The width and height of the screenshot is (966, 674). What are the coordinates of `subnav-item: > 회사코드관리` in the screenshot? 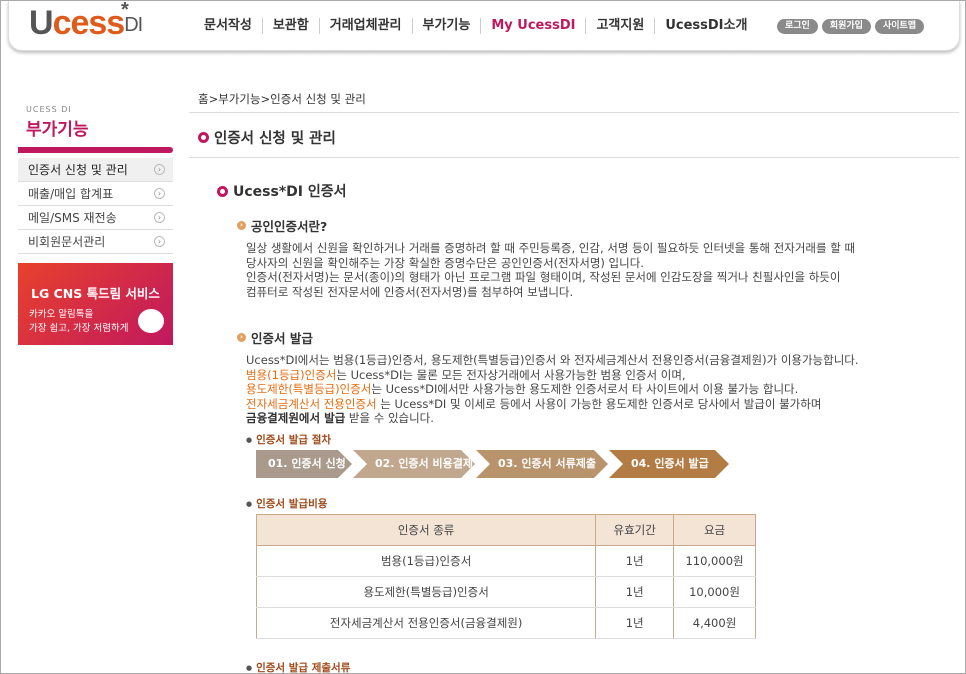 It's located at (508, 60).